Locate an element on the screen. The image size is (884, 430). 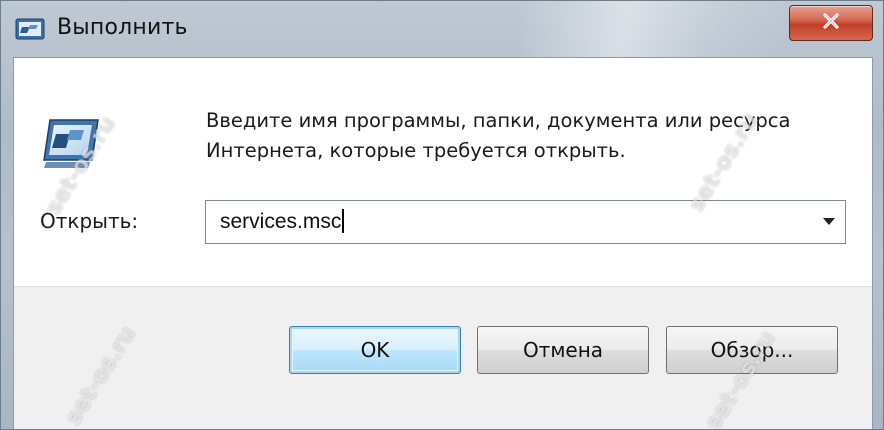
run-icon is located at coordinates (30, 29).